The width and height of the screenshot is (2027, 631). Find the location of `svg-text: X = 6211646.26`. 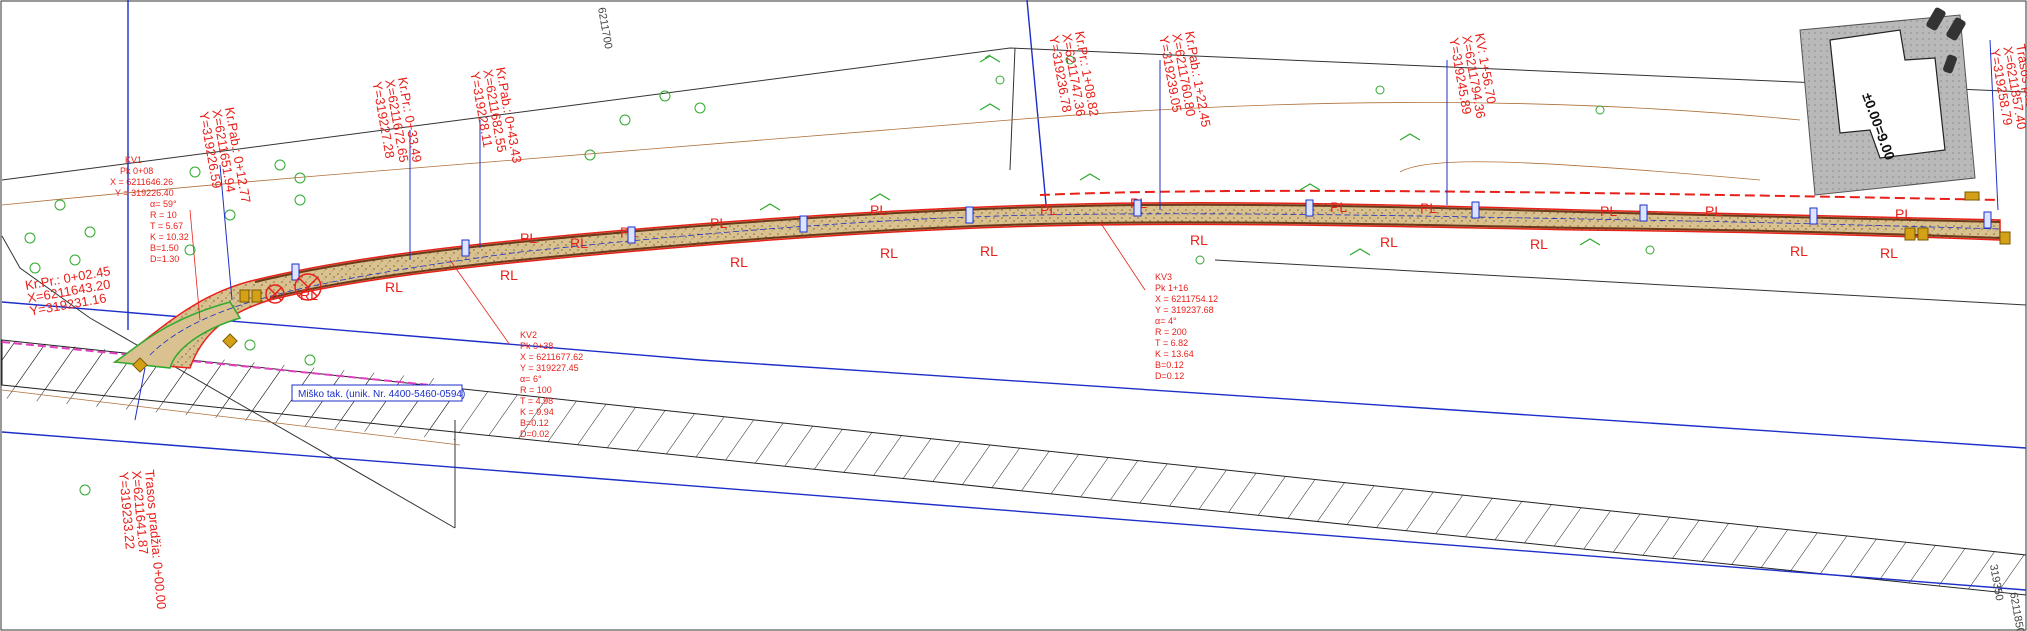

svg-text: X = 6211646.26 is located at coordinates (141, 182).